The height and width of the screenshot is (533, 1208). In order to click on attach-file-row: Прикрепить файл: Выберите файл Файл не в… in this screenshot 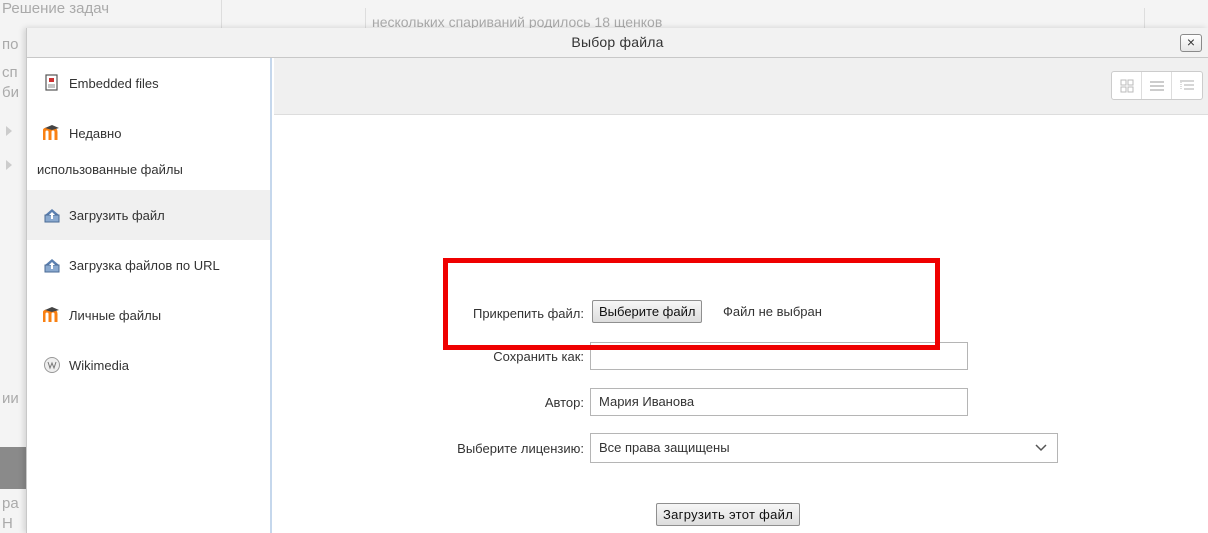, I will do `click(741, 314)`.